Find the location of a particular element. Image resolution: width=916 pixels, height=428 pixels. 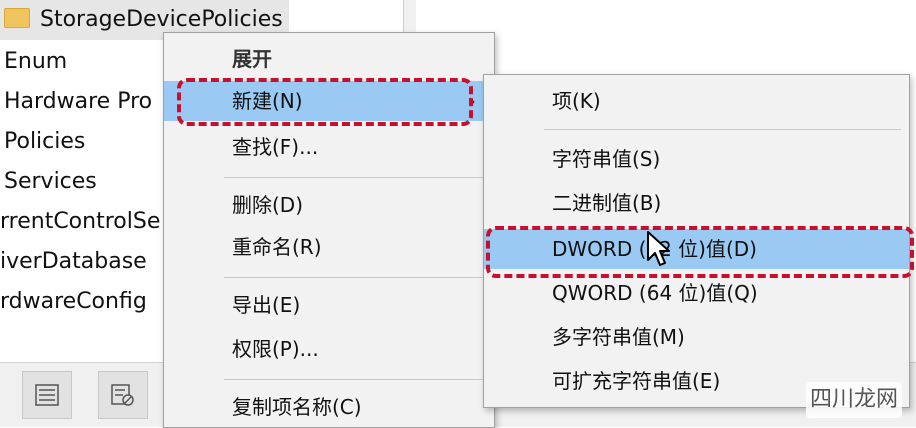

menu-item-label: 导出(E) is located at coordinates (266, 305).